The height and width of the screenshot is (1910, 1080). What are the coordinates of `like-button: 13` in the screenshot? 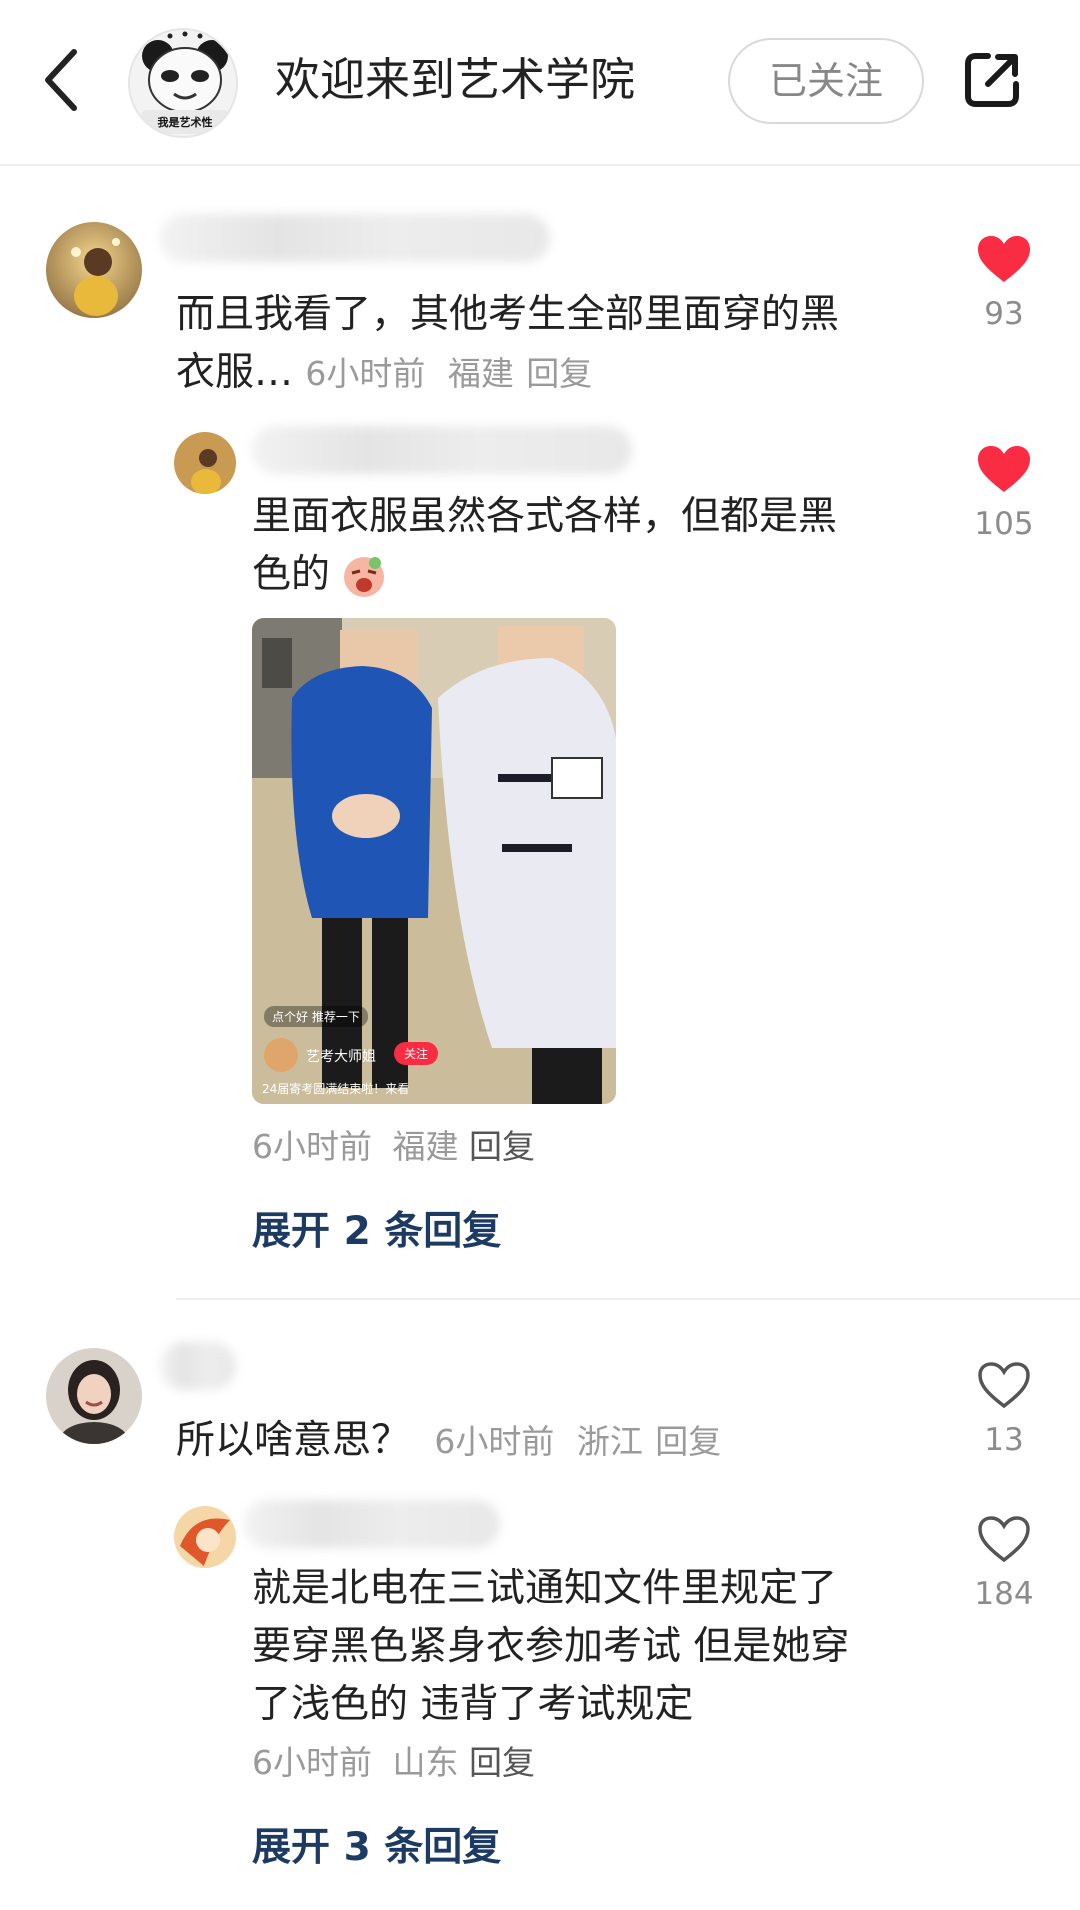 It's located at (1004, 1409).